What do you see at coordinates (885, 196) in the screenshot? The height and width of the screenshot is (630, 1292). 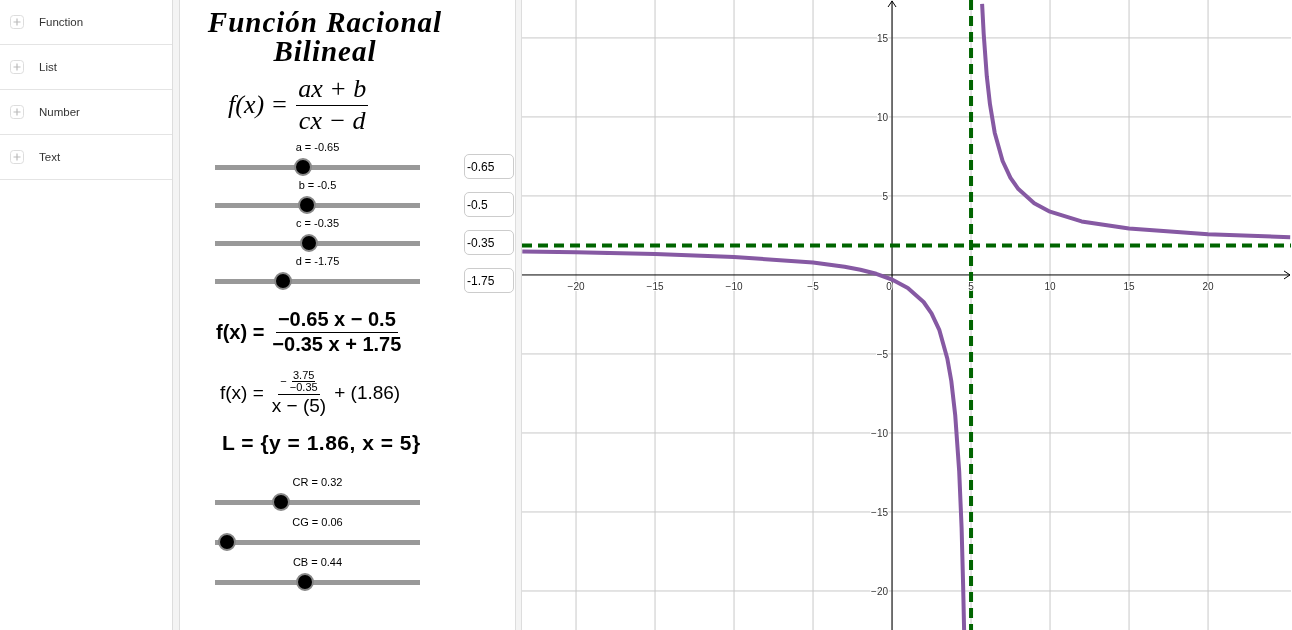 I see `axis-label: 5` at bounding box center [885, 196].